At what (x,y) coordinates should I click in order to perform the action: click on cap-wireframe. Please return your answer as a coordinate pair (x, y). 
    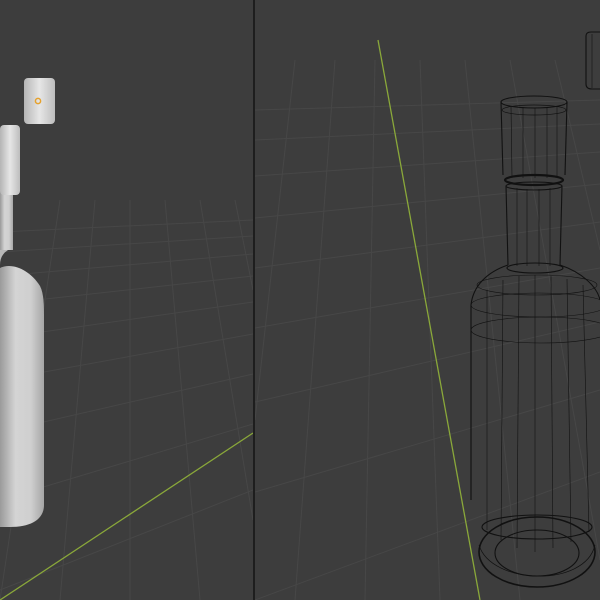
    Looking at the image, I should click on (592, 60).